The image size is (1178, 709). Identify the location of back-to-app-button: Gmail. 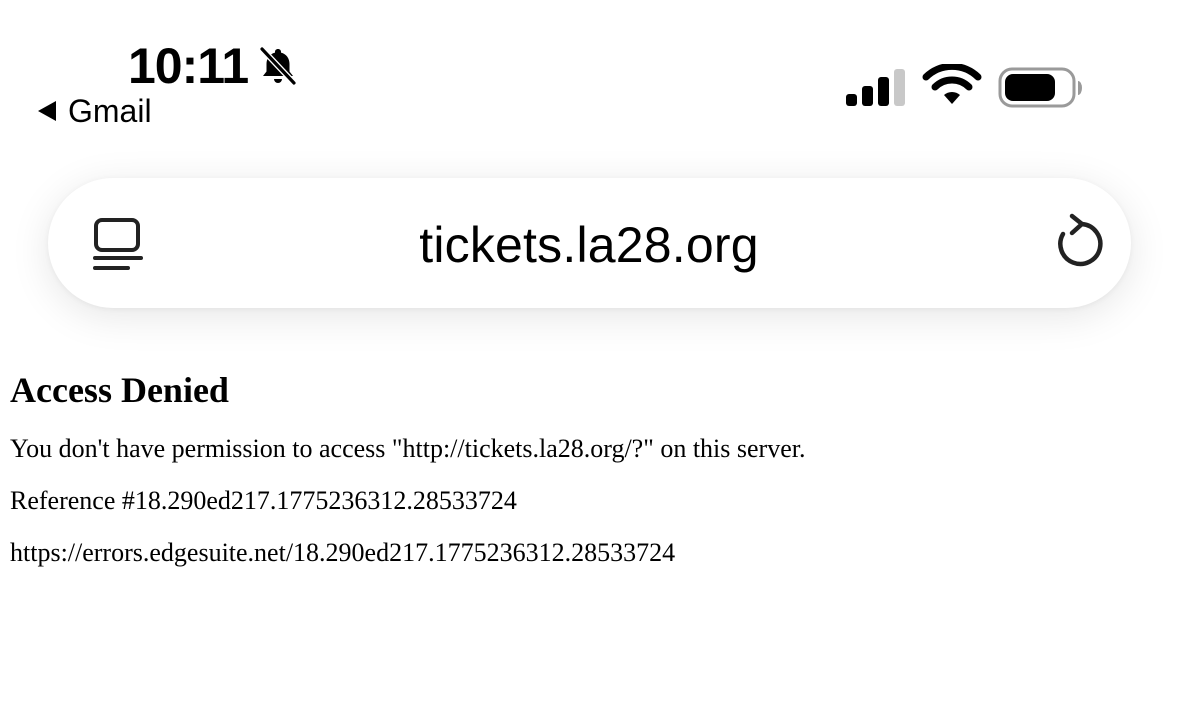
(94, 111).